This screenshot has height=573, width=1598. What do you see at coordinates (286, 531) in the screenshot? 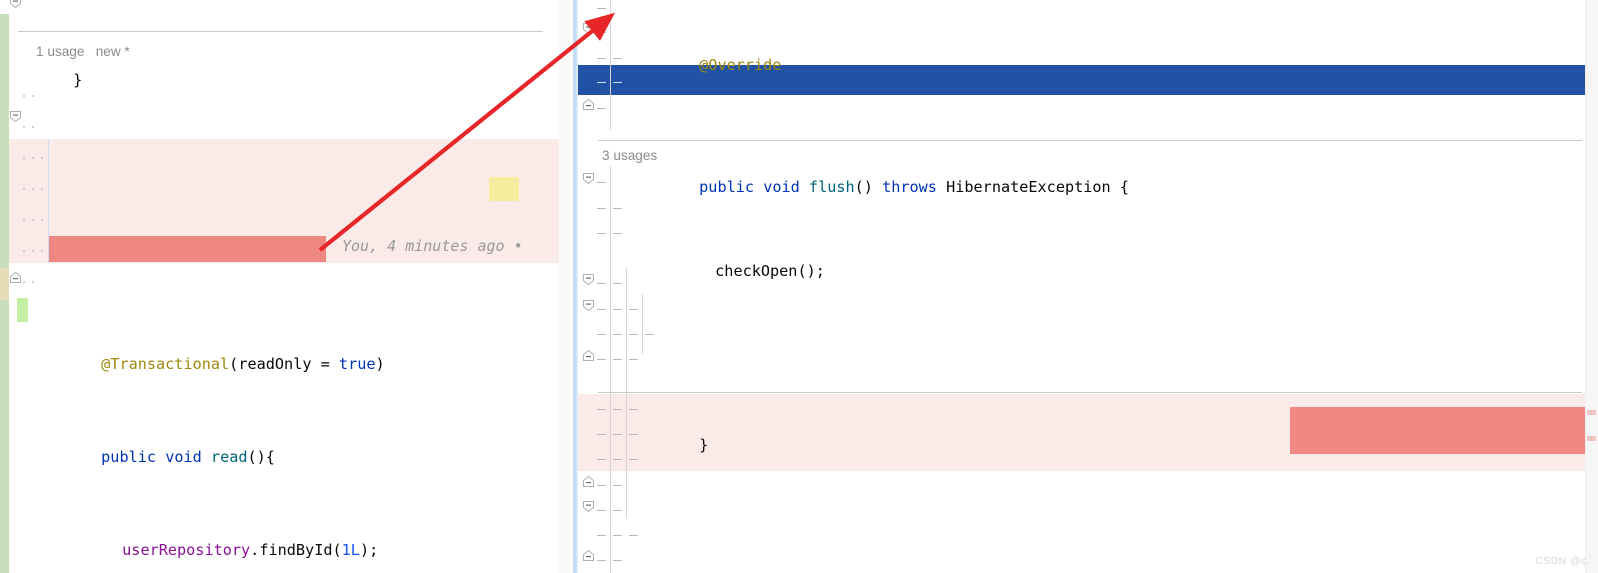
I see `code-line: userRepository.findById(1L);` at bounding box center [286, 531].